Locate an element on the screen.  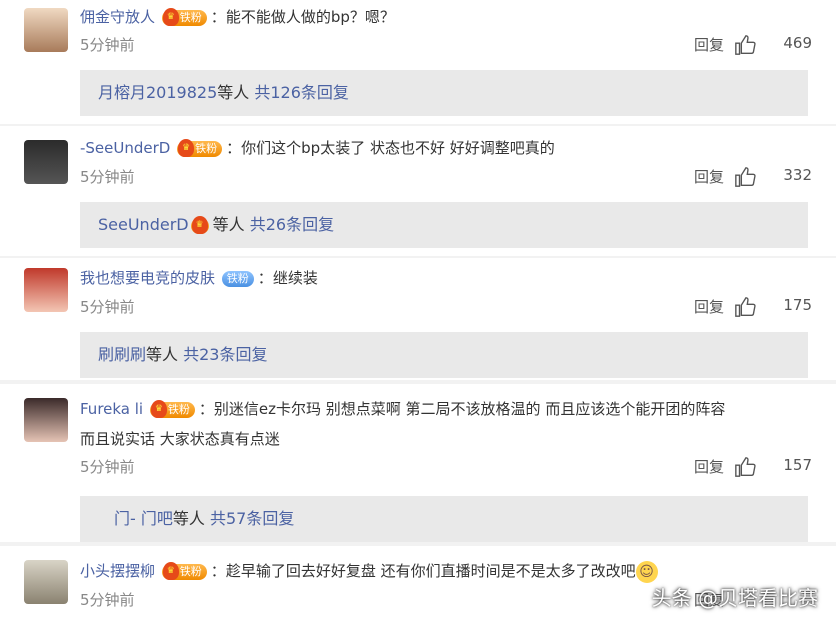
comment-text-continued: 而且说实话 大家状态真有点迷 is located at coordinates (180, 439).